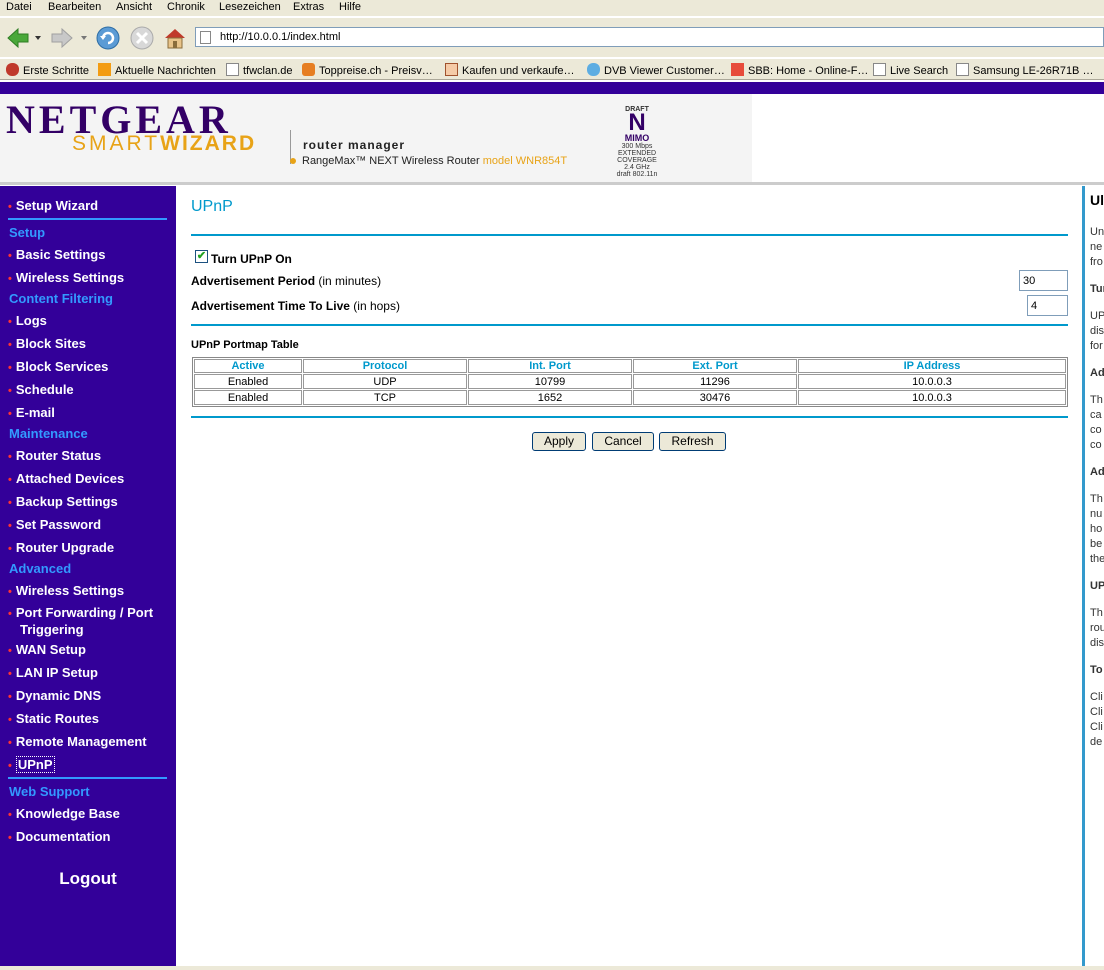  Describe the element at coordinates (1096, 529) in the screenshot. I see `help-text: ho` at that location.